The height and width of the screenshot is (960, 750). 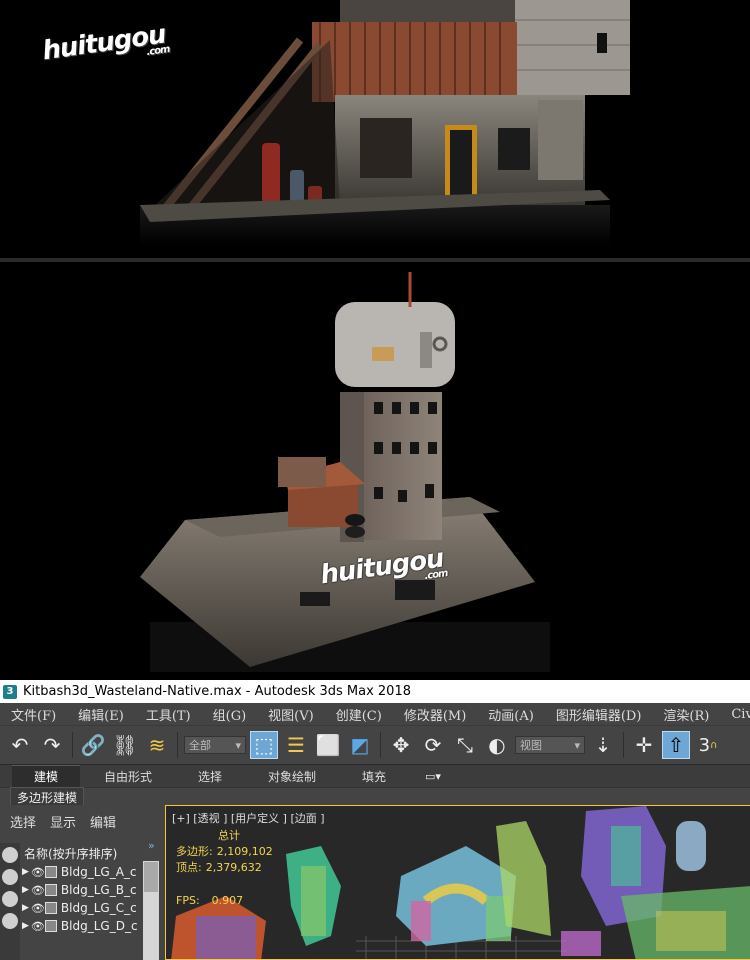 I want to click on scene-explorer: 选择 显示 编辑 » 名称(按升序排序) ▶ 👁 Bldg_LG_A_c ▶ 👁, so click(x=80, y=882).